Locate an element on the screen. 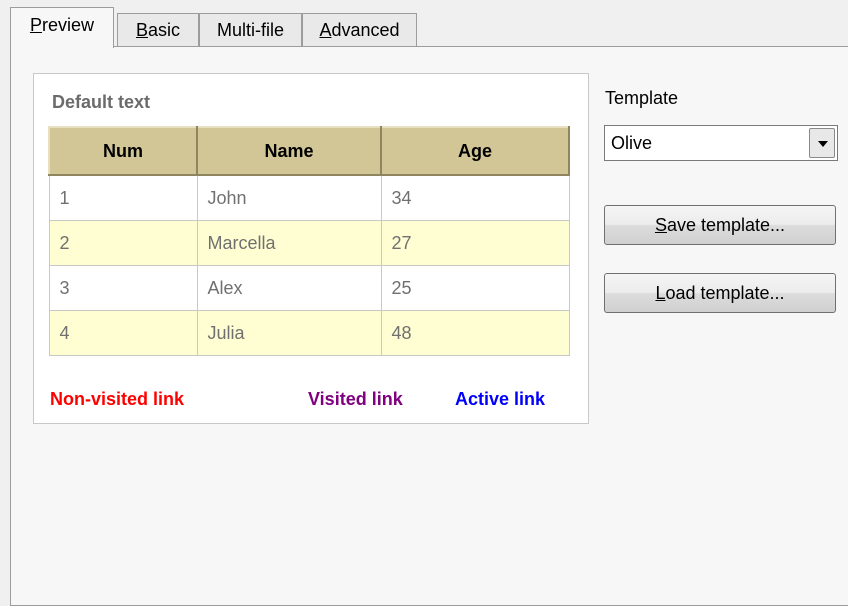 The image size is (848, 606). column-header-num: Num is located at coordinates (123, 151).